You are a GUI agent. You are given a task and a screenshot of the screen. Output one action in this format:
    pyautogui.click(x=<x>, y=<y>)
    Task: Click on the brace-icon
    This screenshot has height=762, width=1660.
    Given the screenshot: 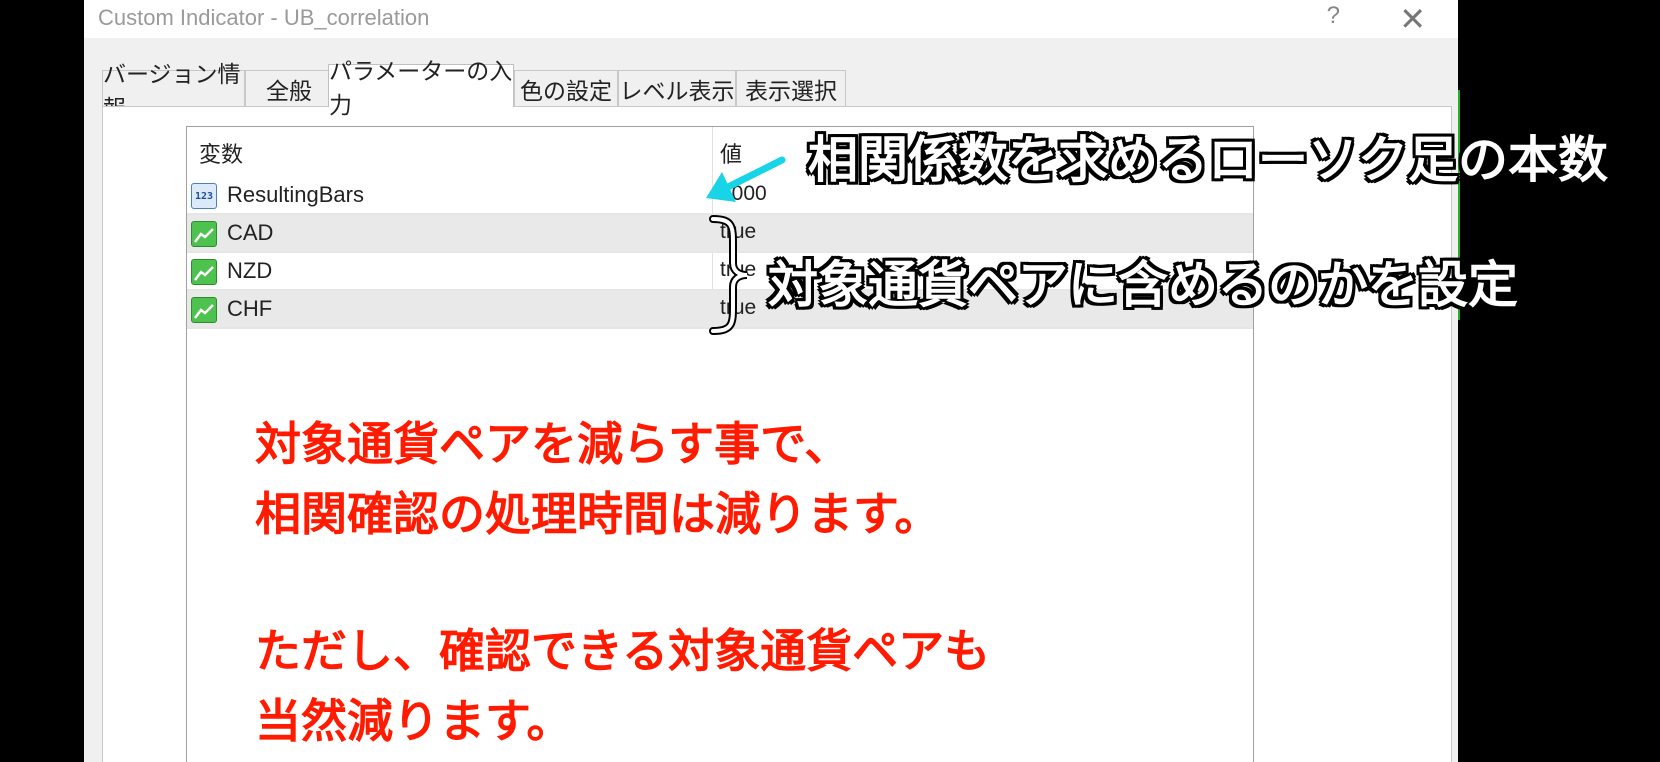 What is the action you would take?
    pyautogui.click(x=728, y=275)
    